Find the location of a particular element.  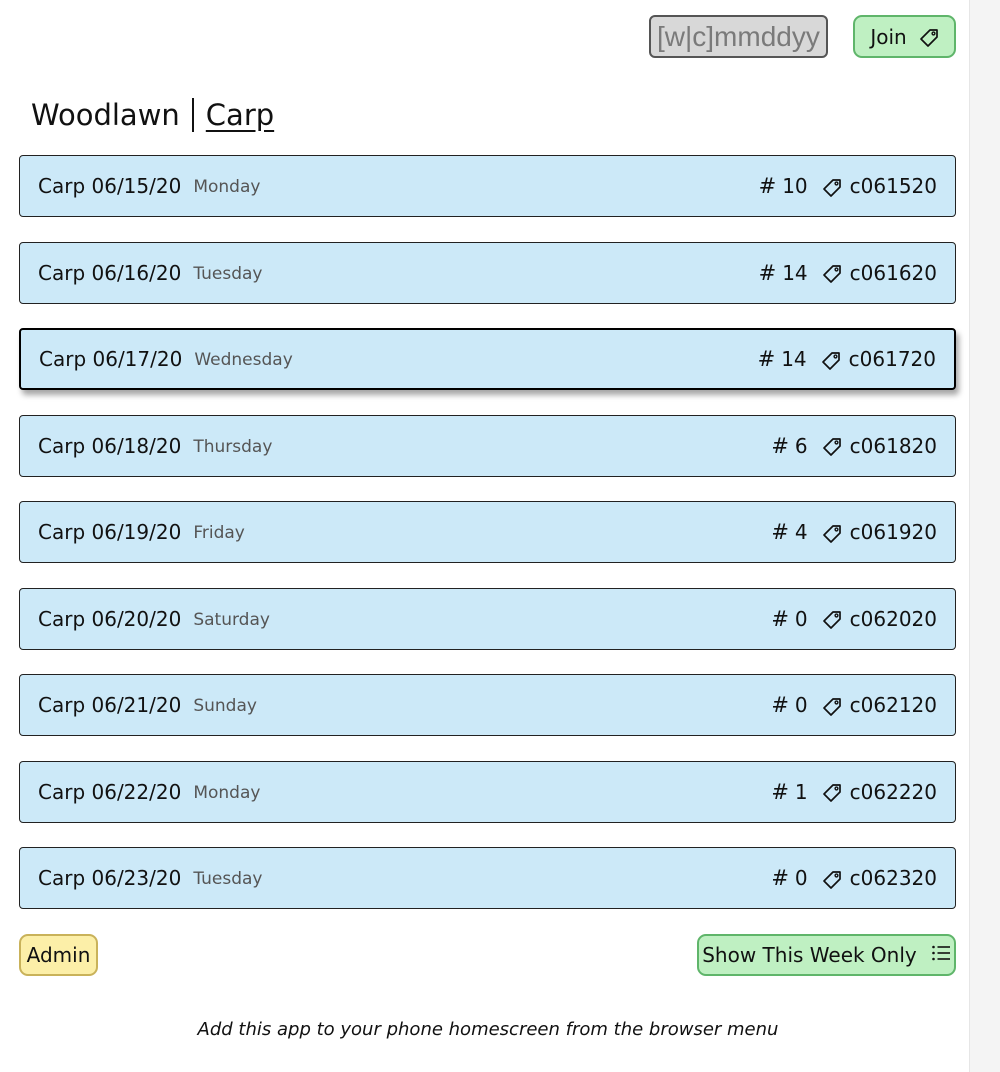

session-title: Carp 06/19/20 is located at coordinates (110, 532).